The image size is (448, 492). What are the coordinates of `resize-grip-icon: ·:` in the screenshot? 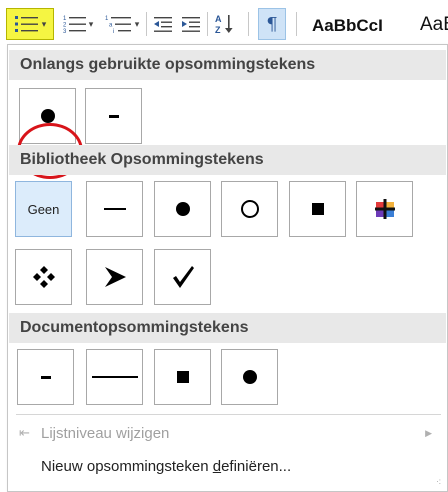 It's located at (438, 482).